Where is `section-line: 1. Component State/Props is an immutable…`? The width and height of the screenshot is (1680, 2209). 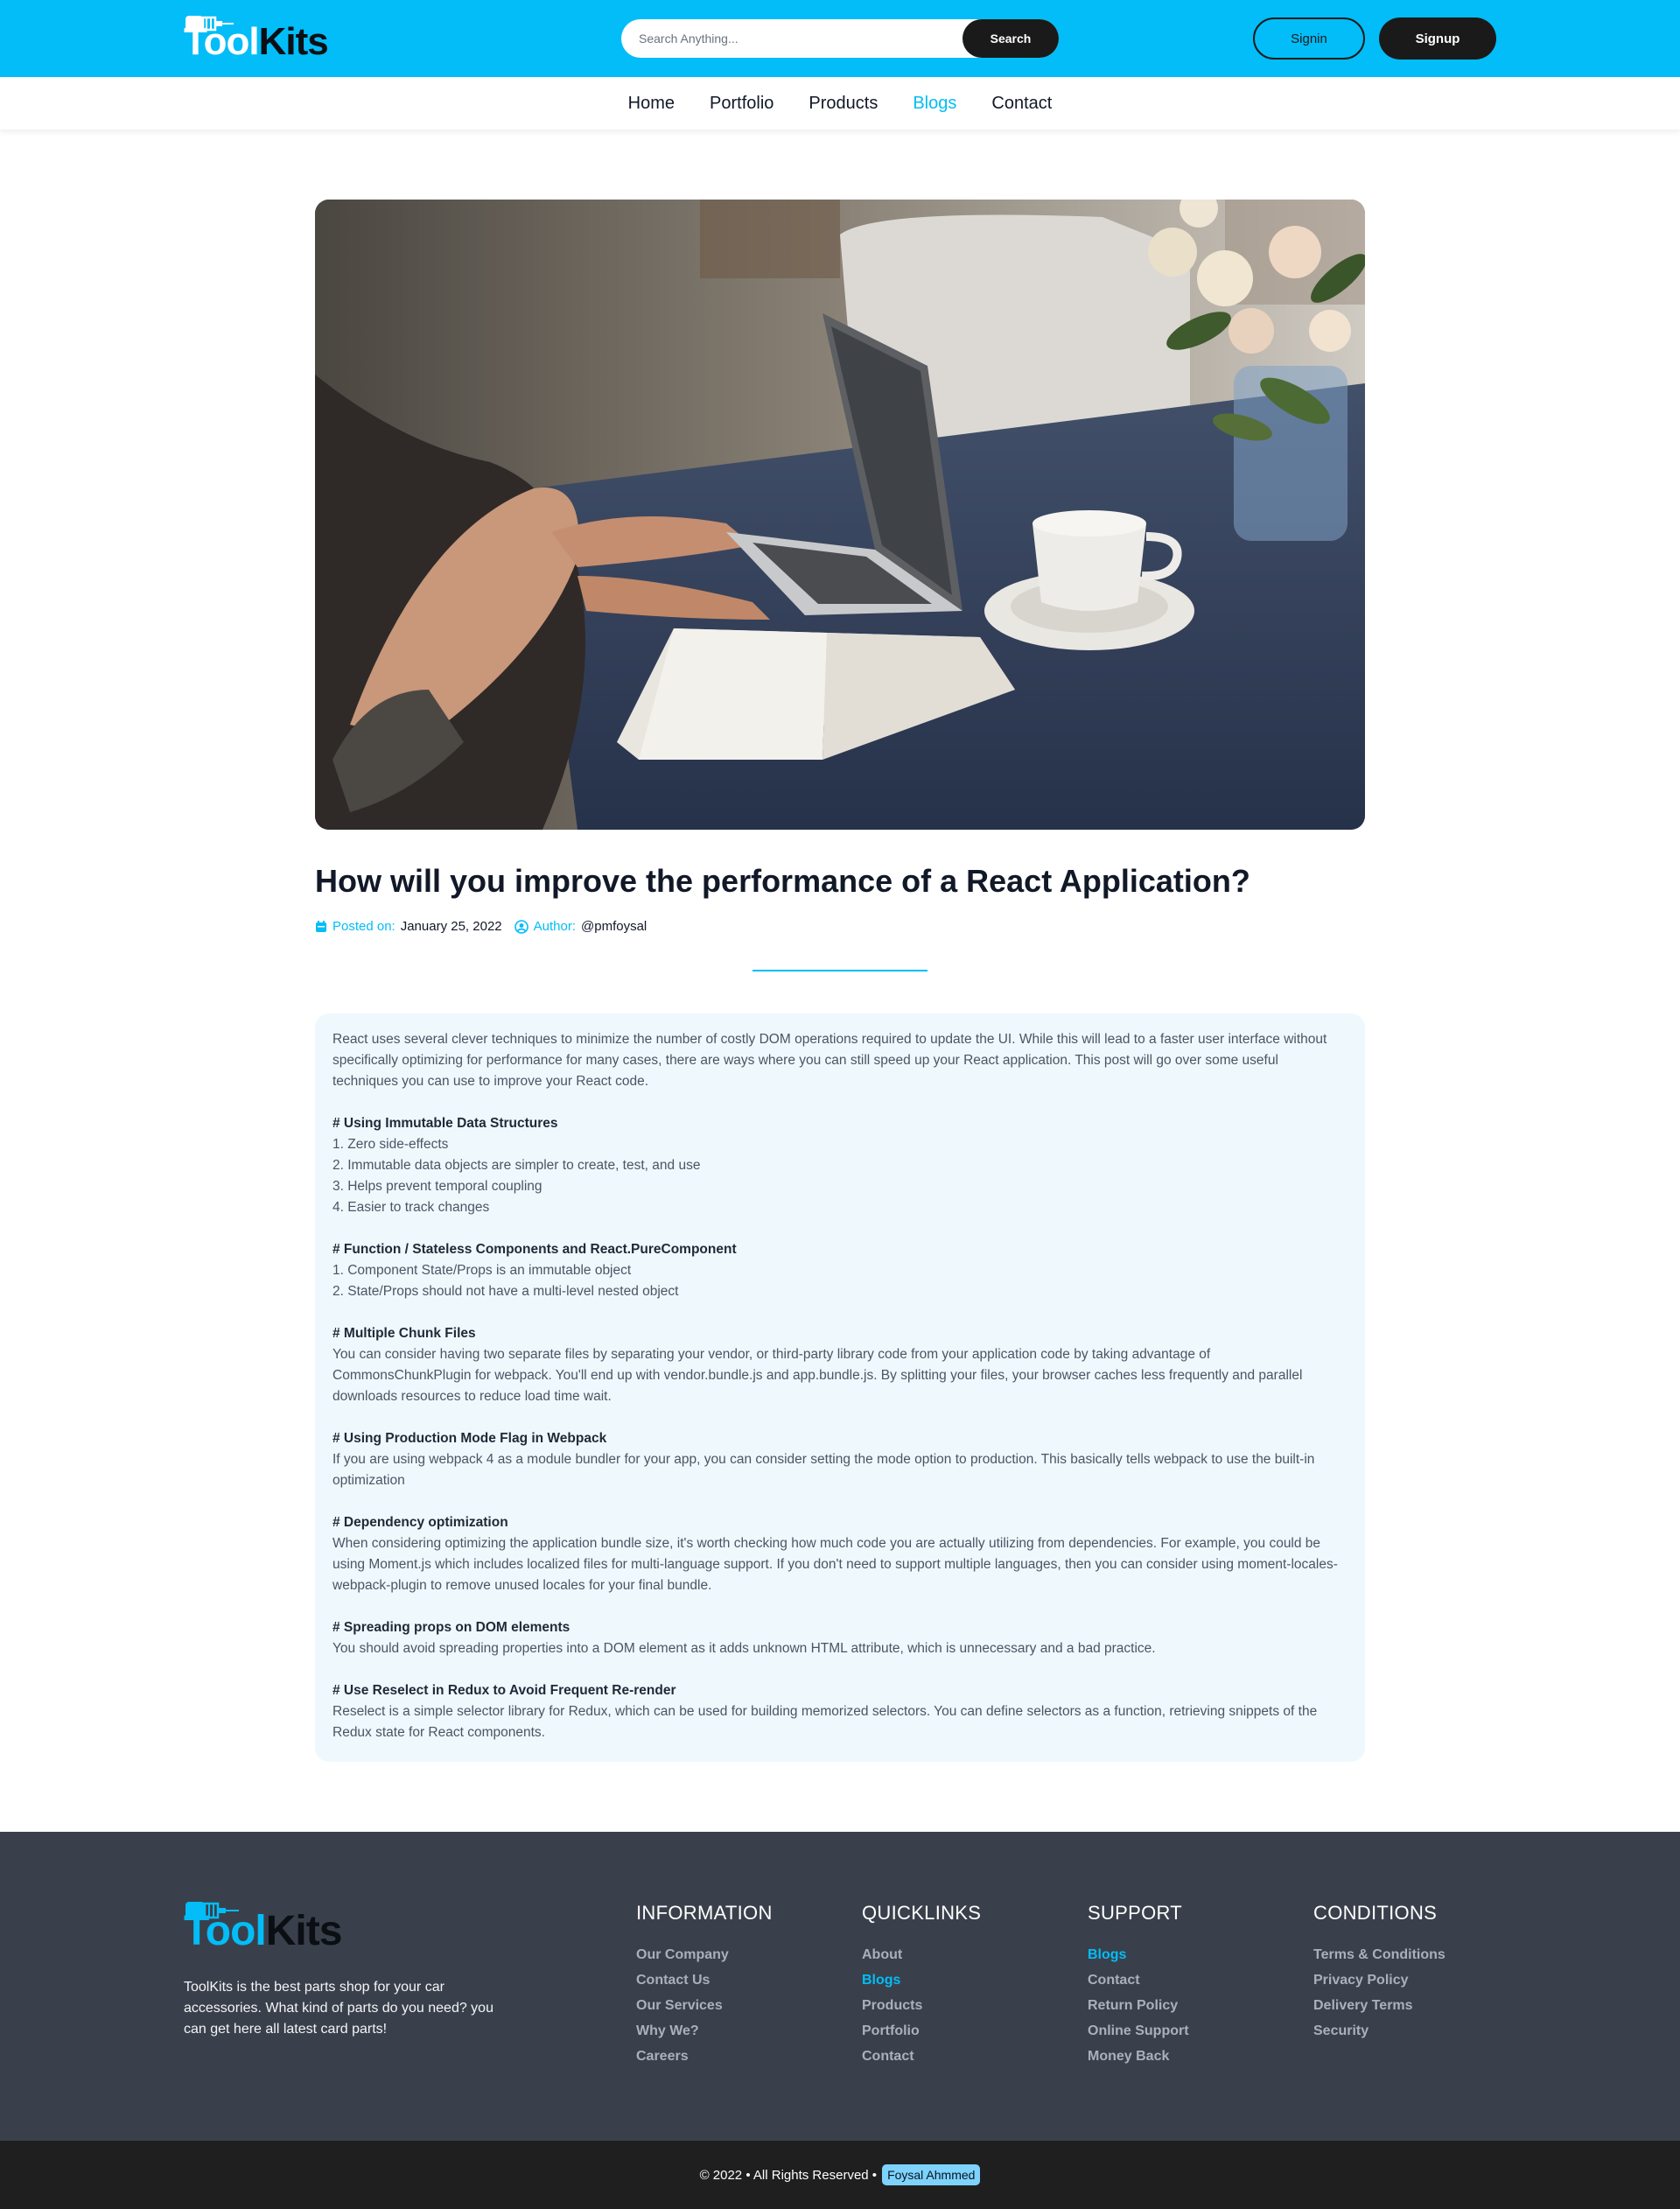 section-line: 1. Component State/Props is an immutable… is located at coordinates (482, 1270).